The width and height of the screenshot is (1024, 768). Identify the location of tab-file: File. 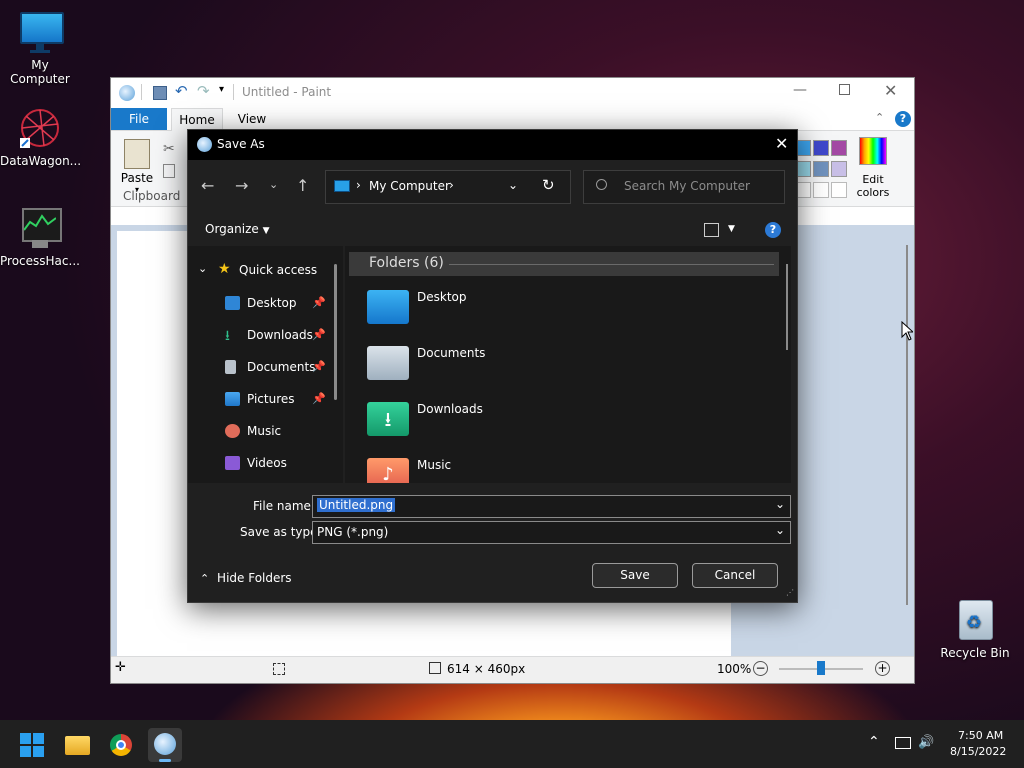
(139, 119).